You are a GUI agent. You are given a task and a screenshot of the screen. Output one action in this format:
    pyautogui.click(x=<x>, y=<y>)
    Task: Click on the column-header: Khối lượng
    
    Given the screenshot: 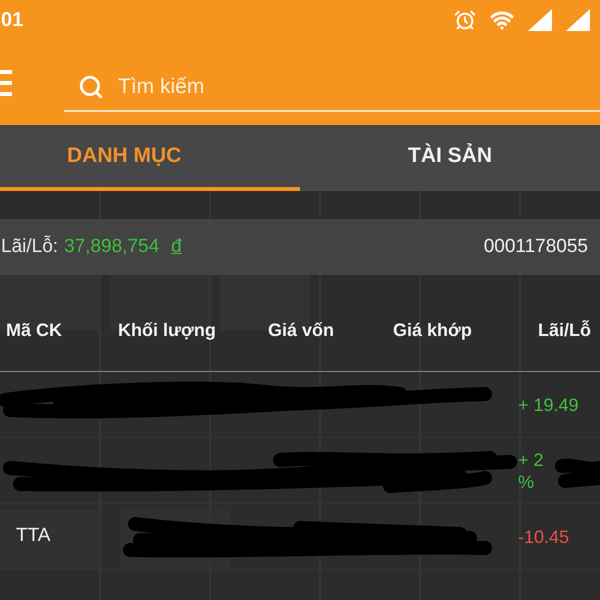 What is the action you would take?
    pyautogui.click(x=167, y=330)
    